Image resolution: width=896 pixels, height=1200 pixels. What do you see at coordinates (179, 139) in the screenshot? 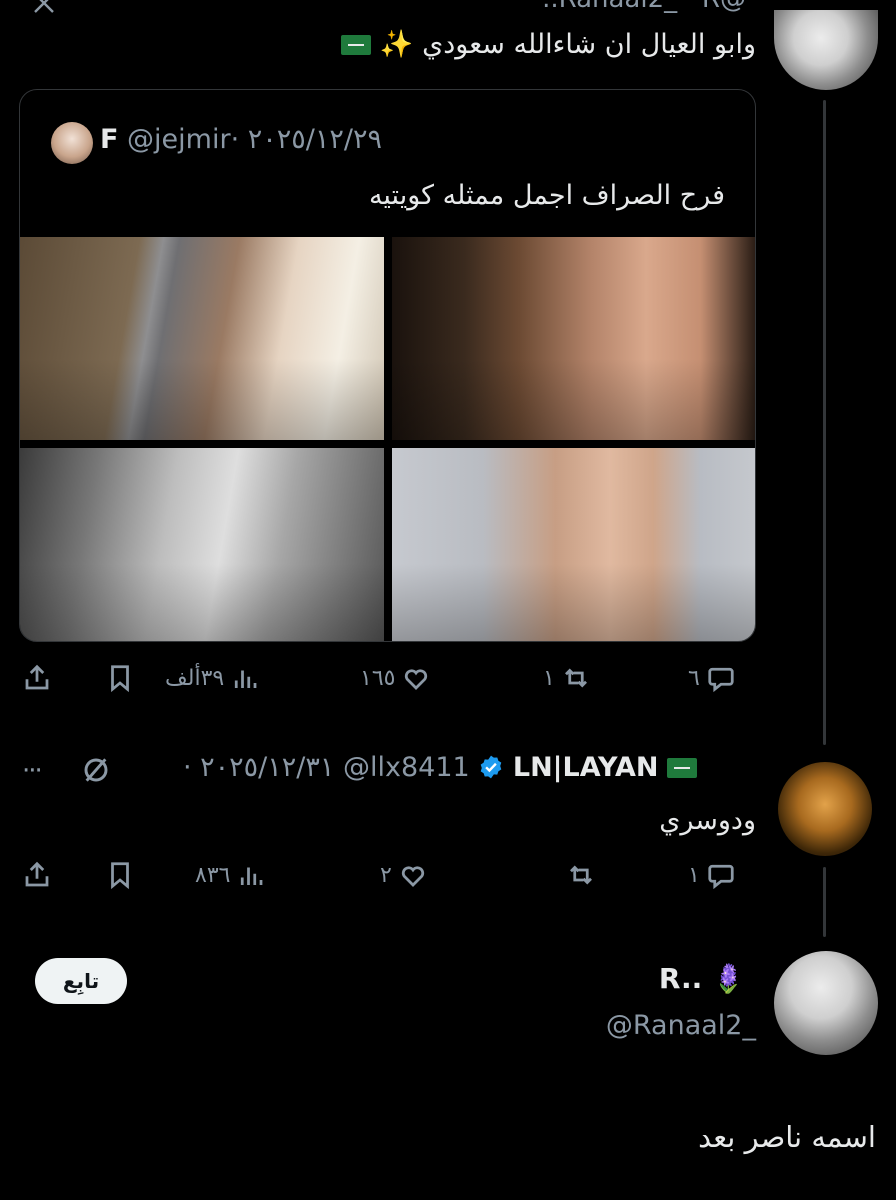
I see `quoted-author-handle: @jejmir` at bounding box center [179, 139].